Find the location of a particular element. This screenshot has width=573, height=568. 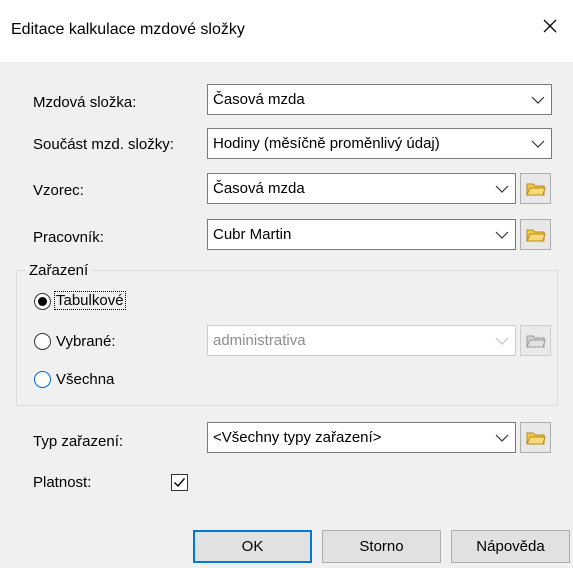

checkmark-icon is located at coordinates (180, 483).